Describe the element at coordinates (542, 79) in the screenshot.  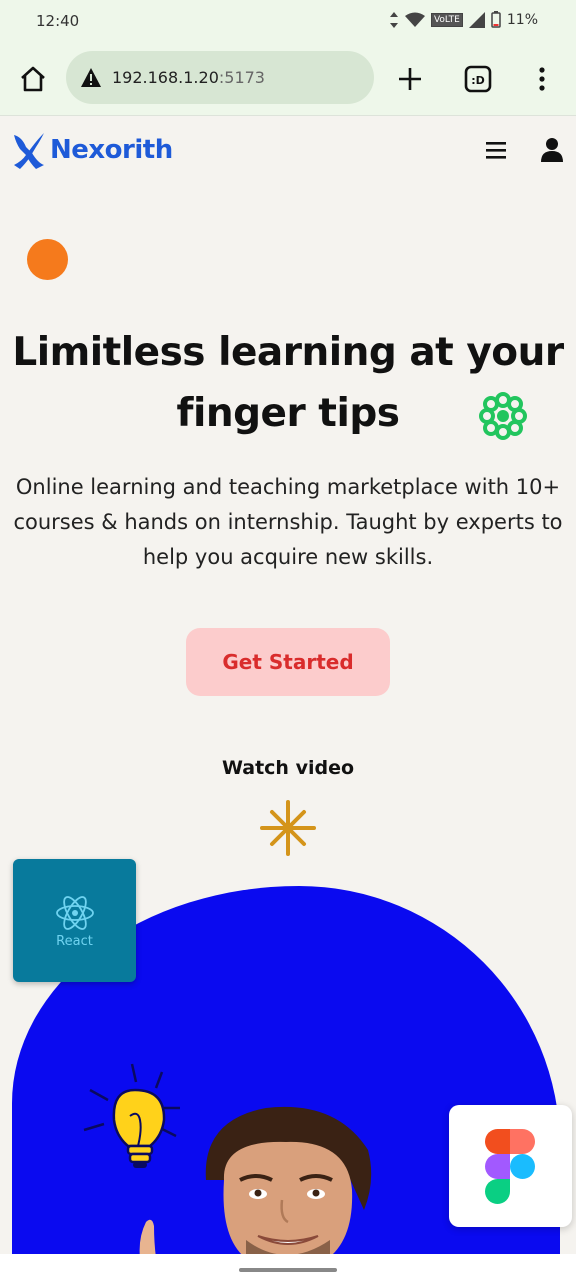
I see `more-vert-icon` at that location.